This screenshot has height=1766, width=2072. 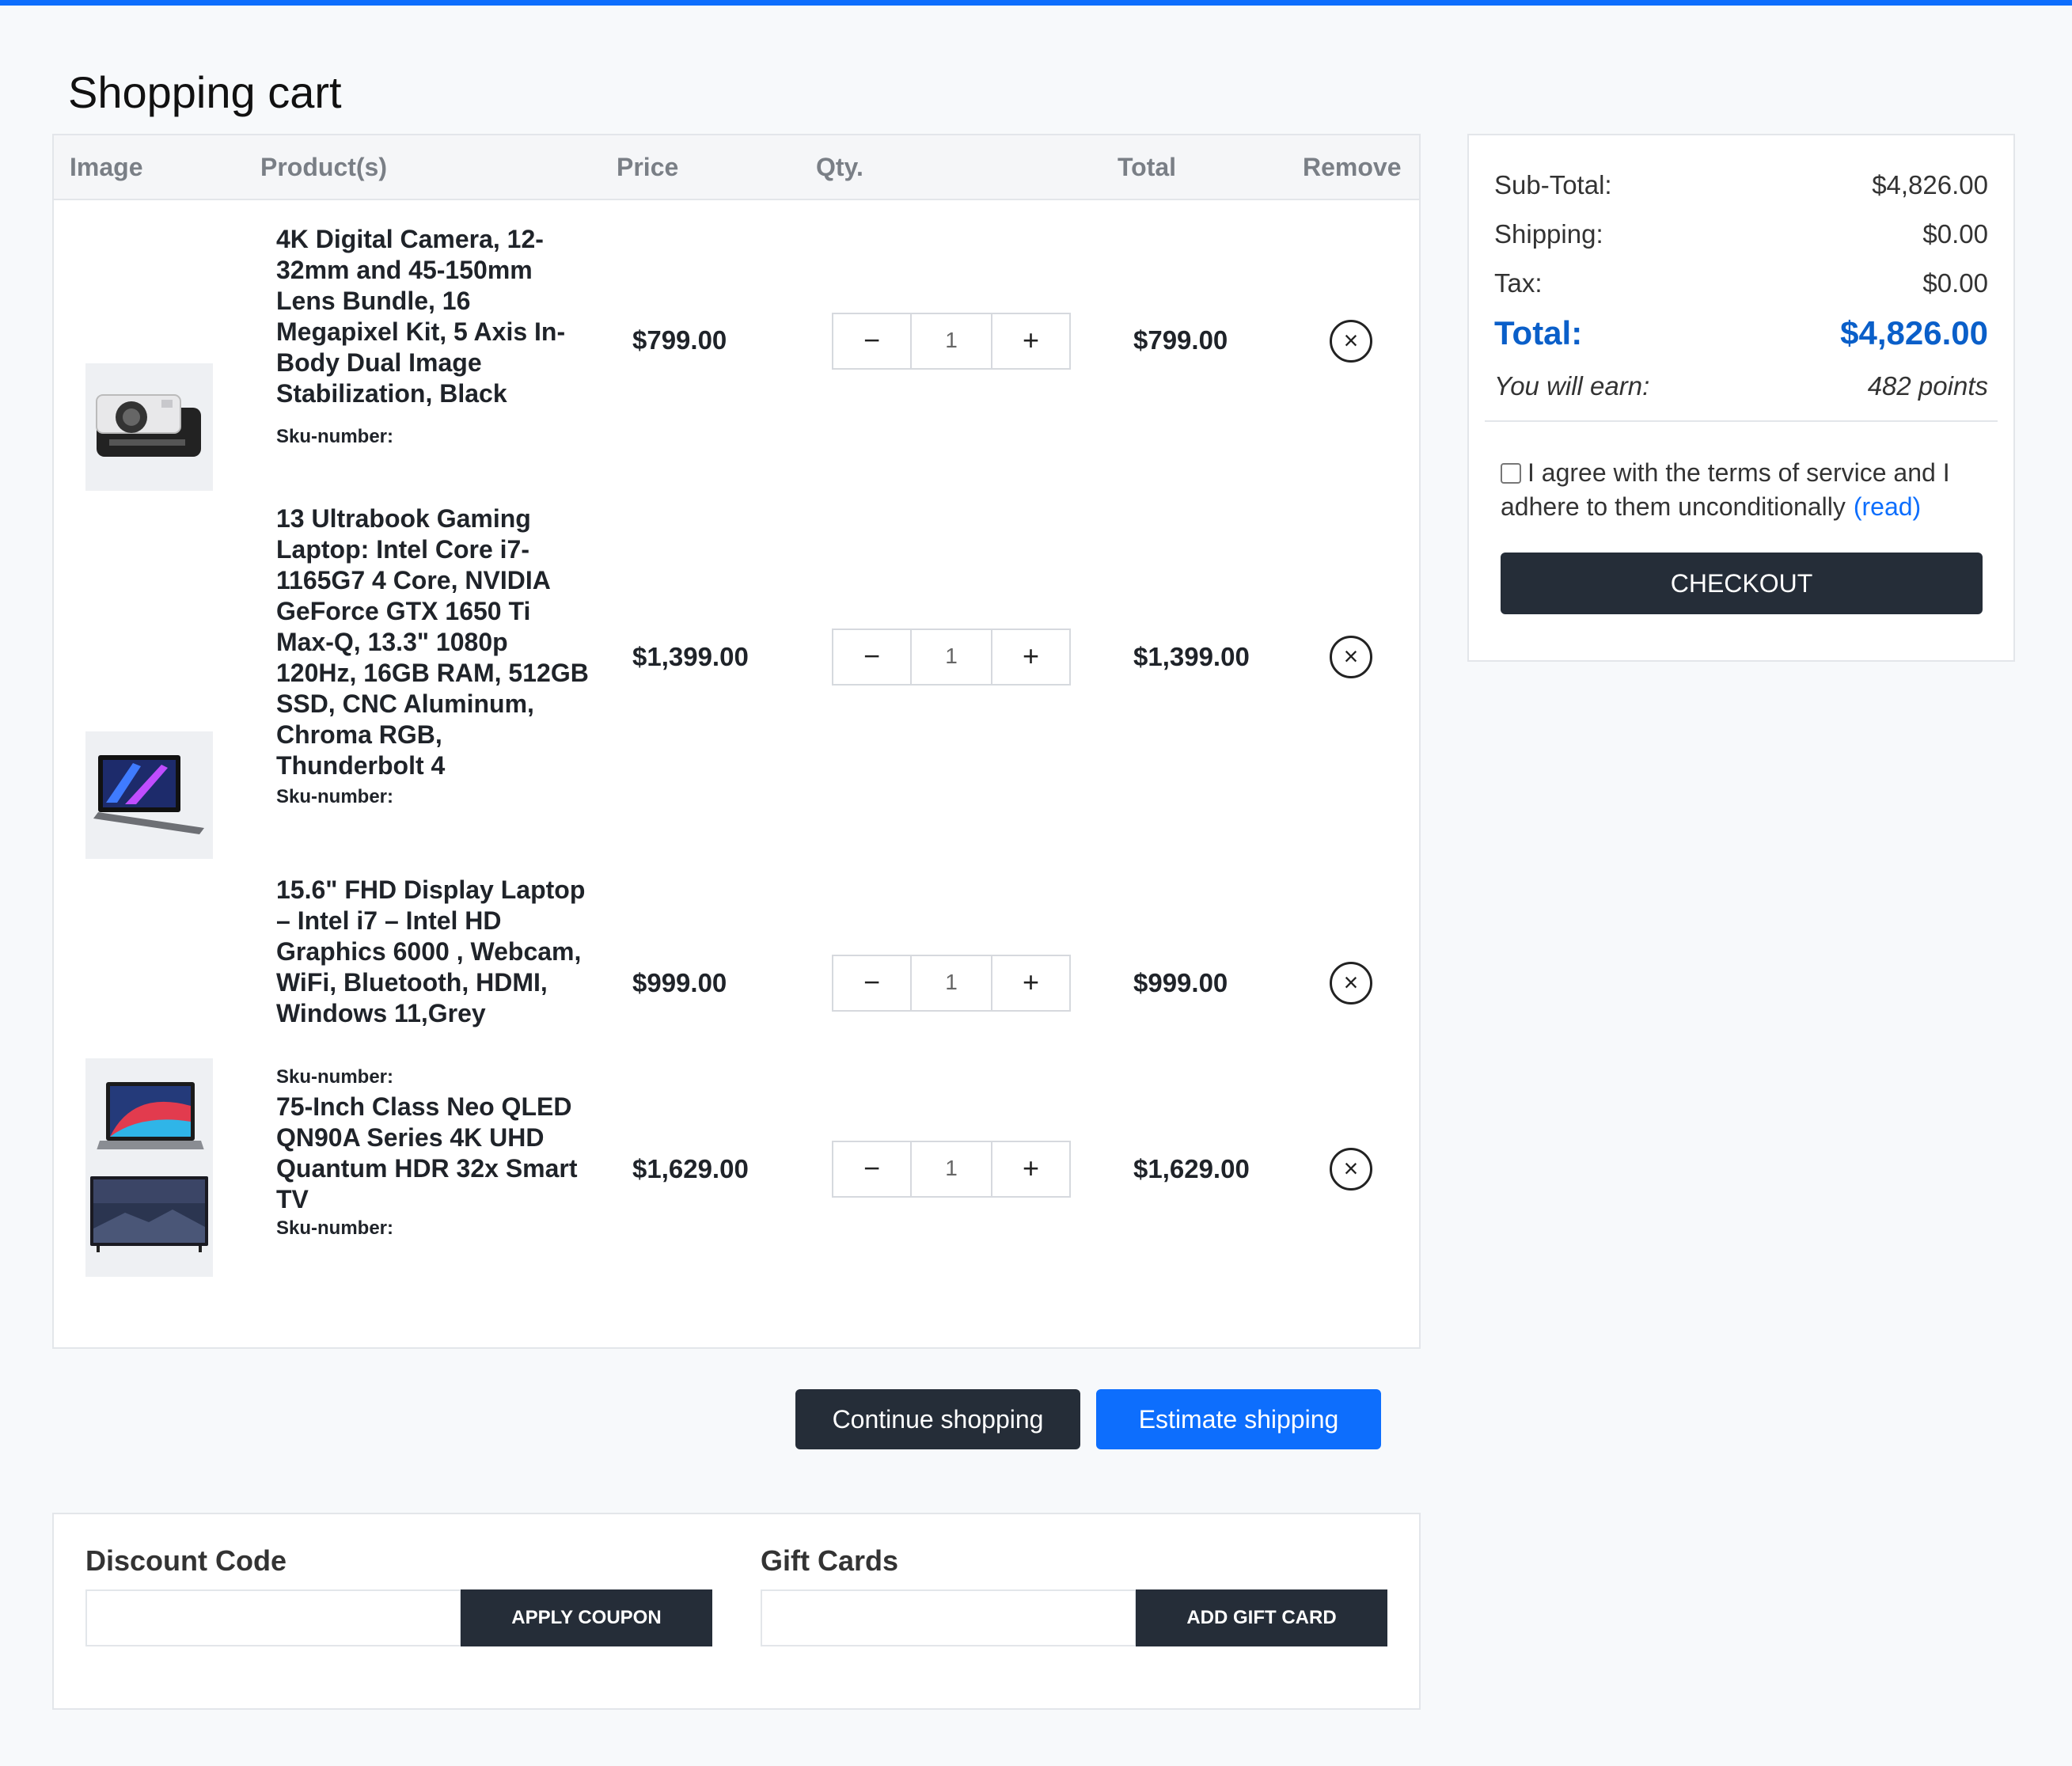 I want to click on gift-card-input, so click(x=949, y=1617).